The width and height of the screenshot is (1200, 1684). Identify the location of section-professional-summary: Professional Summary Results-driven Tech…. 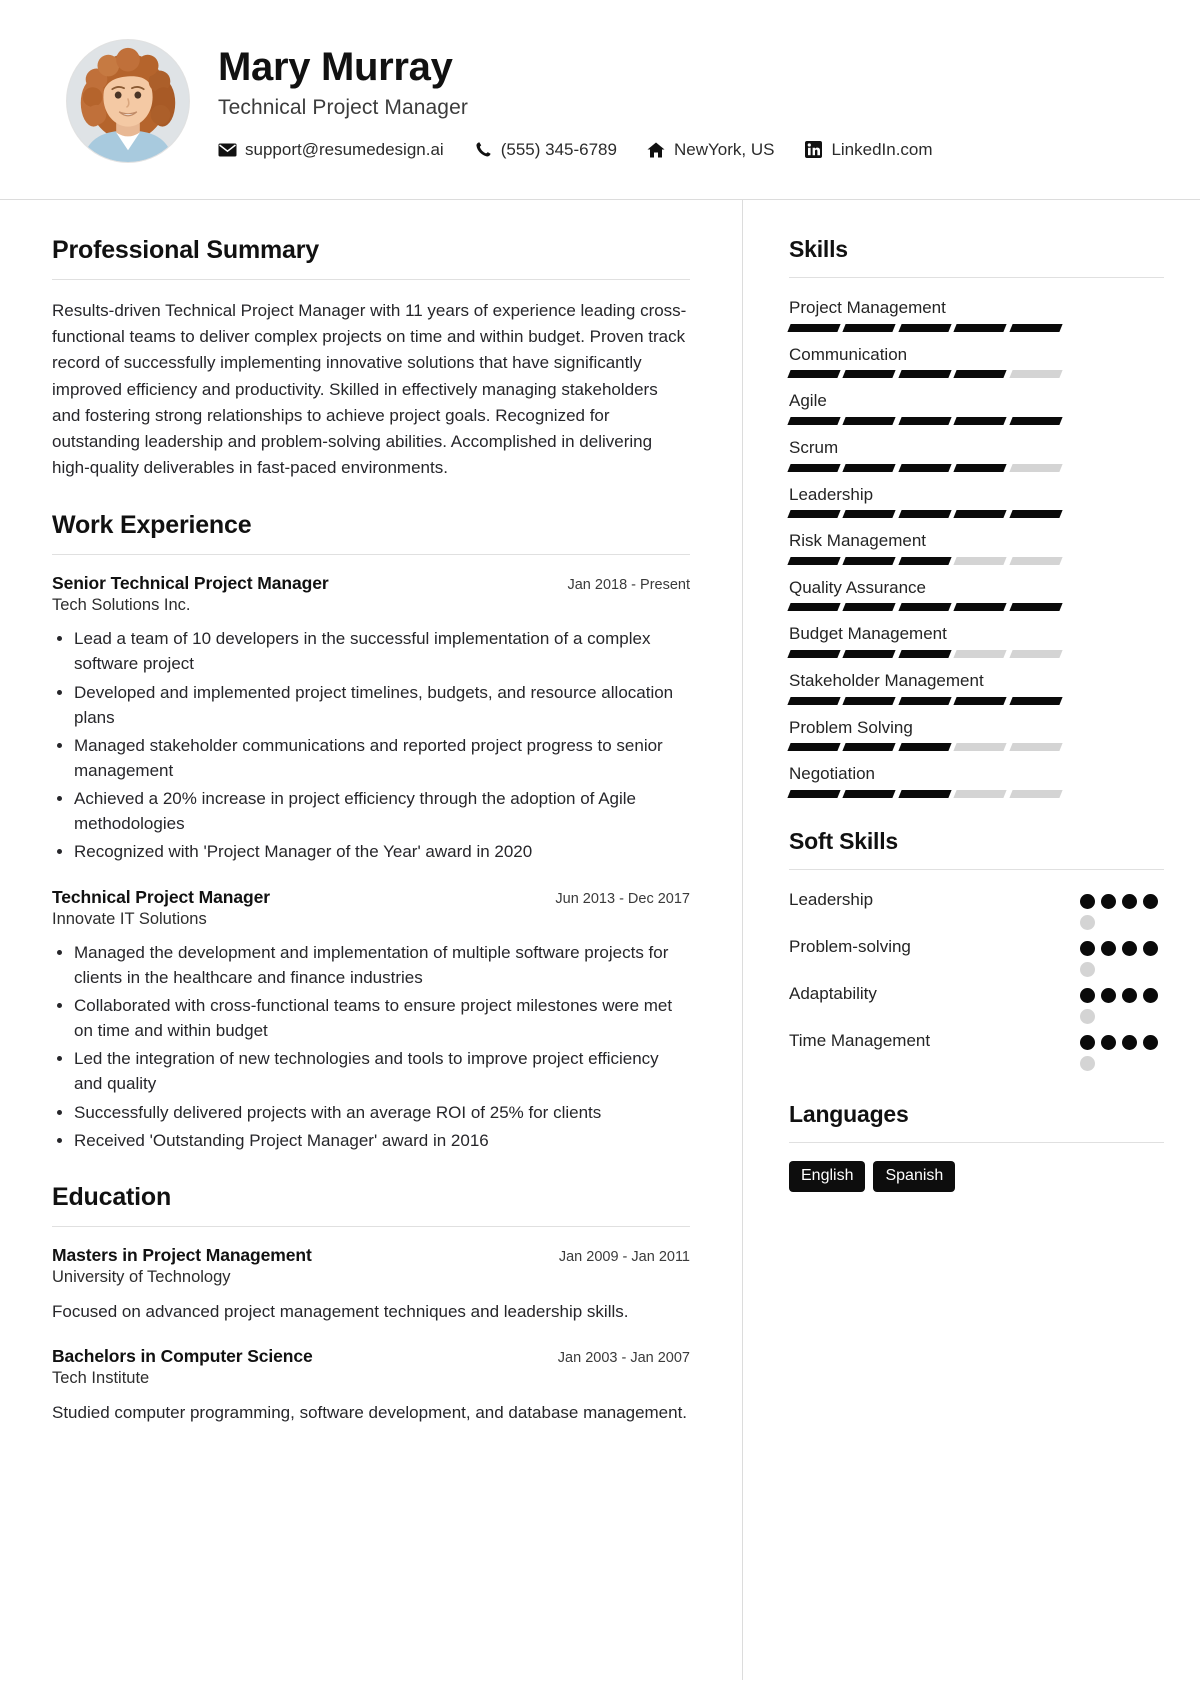
(371, 358).